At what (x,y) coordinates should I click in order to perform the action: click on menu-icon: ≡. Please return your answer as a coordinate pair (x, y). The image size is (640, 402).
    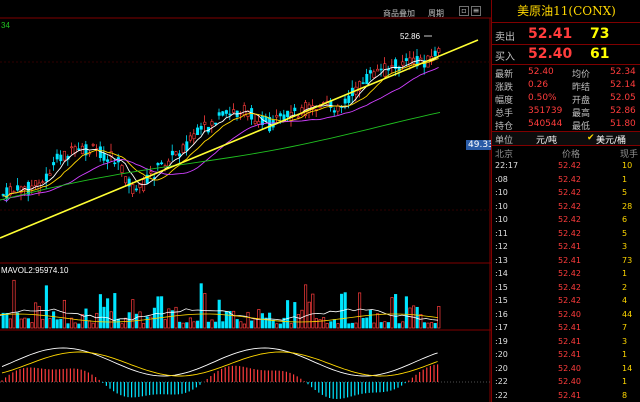
    Looking at the image, I should click on (476, 11).